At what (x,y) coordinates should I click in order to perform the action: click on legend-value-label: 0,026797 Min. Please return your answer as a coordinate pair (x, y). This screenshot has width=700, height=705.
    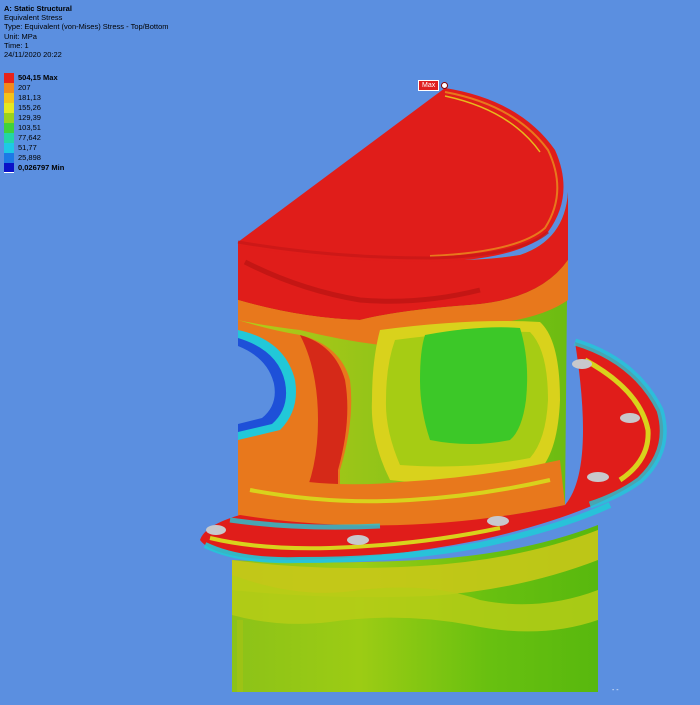
    Looking at the image, I should click on (41, 167).